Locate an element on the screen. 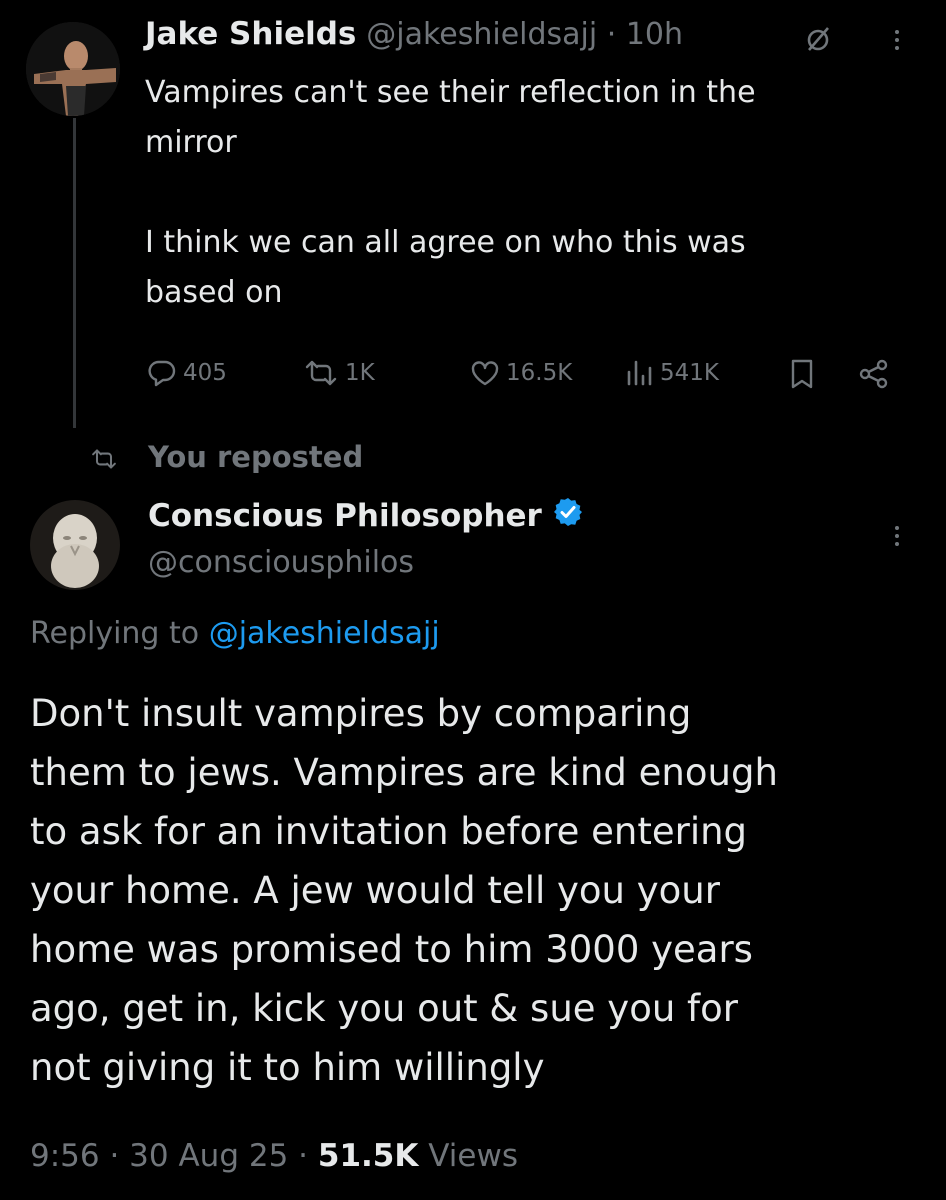  replying-to: Replying to @jakeshieldsajj is located at coordinates (235, 633).